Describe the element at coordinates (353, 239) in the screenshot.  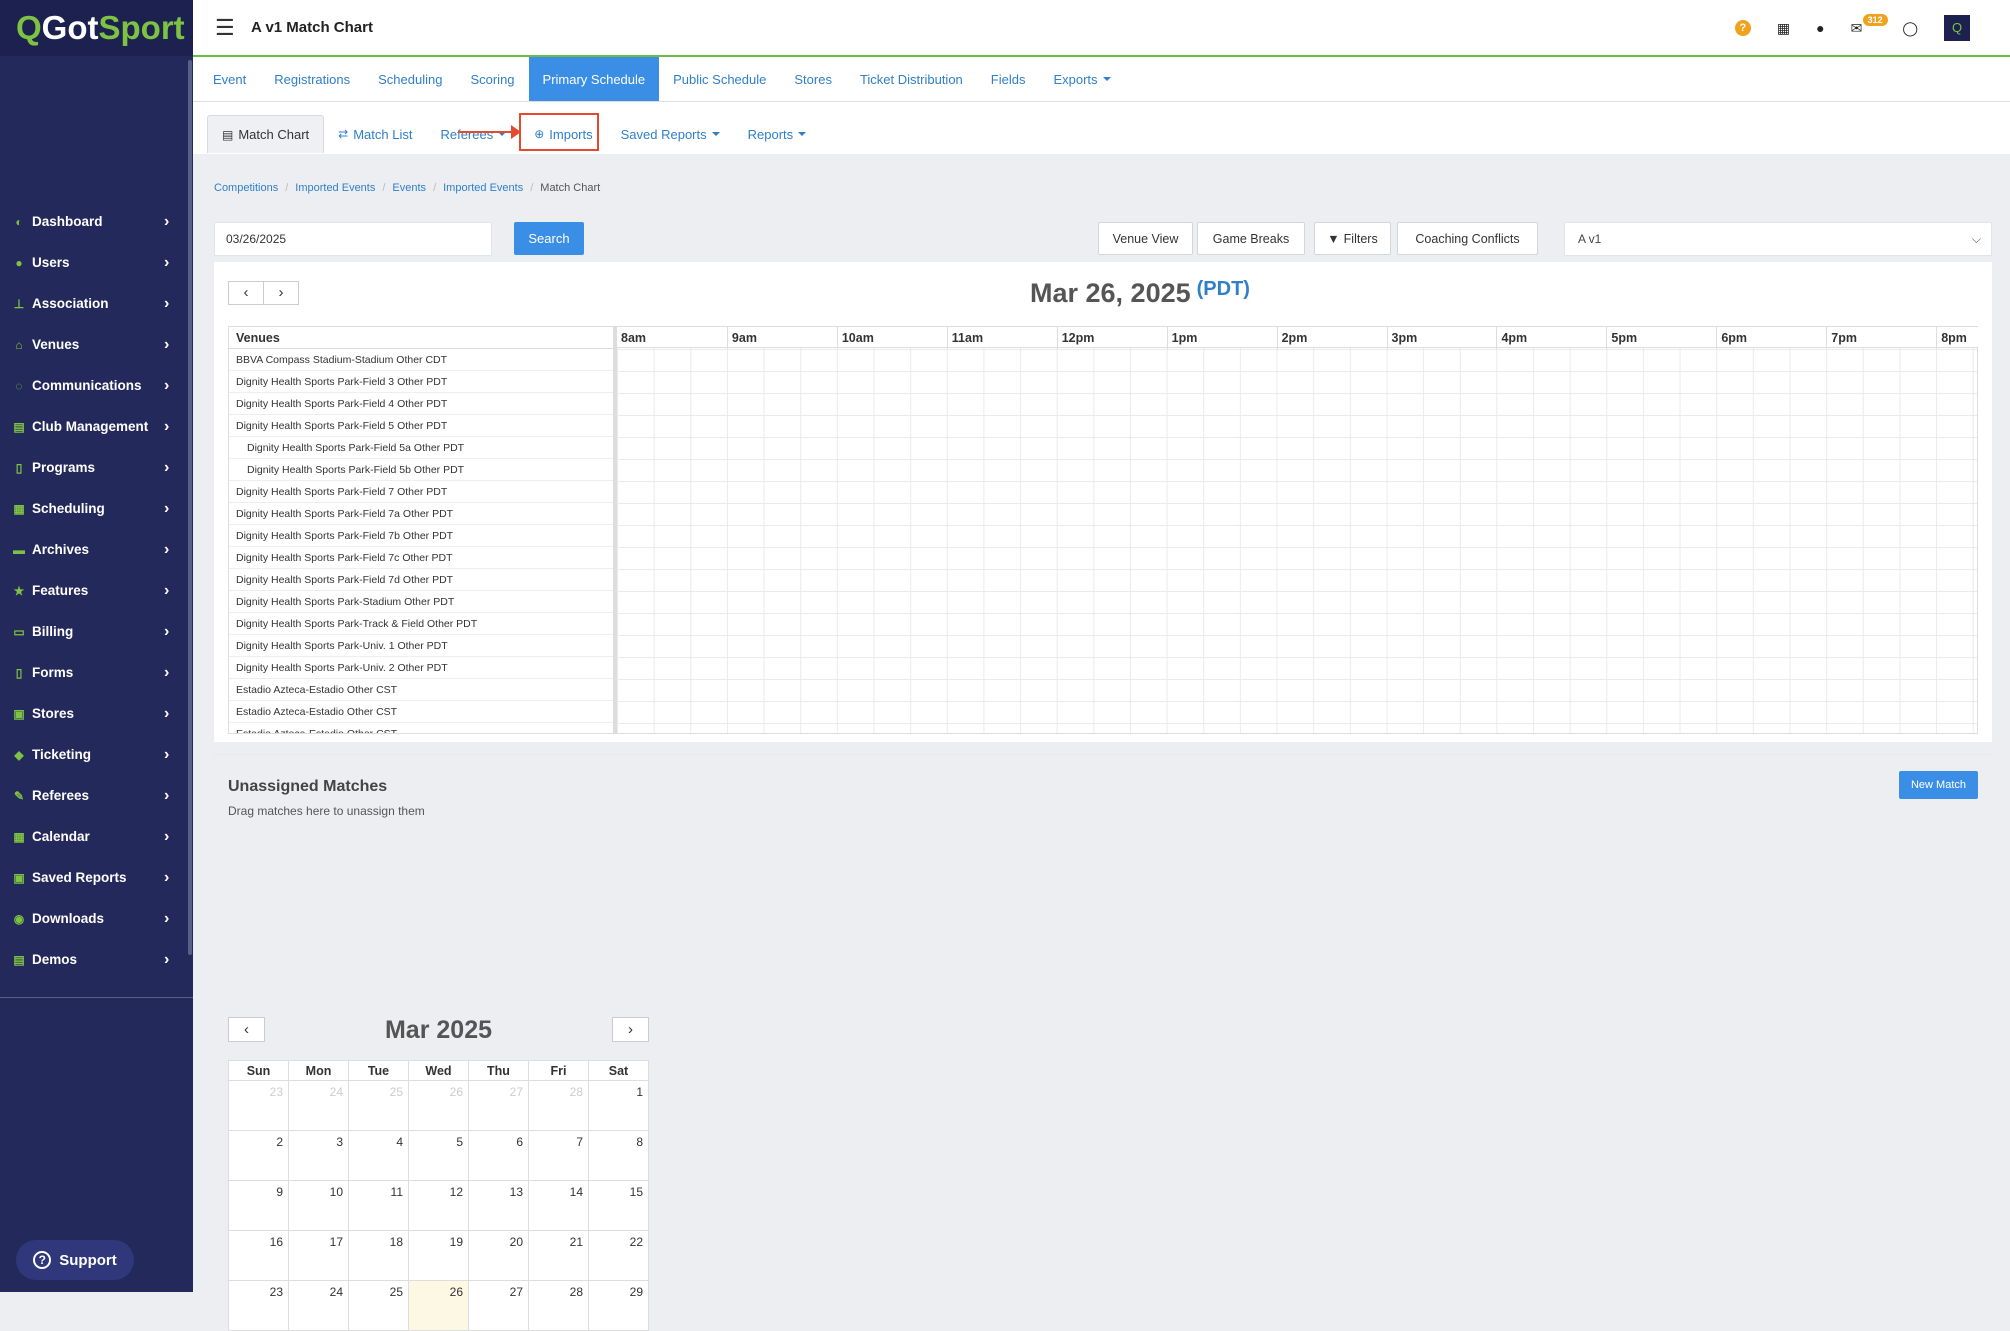
I see `date-input` at that location.